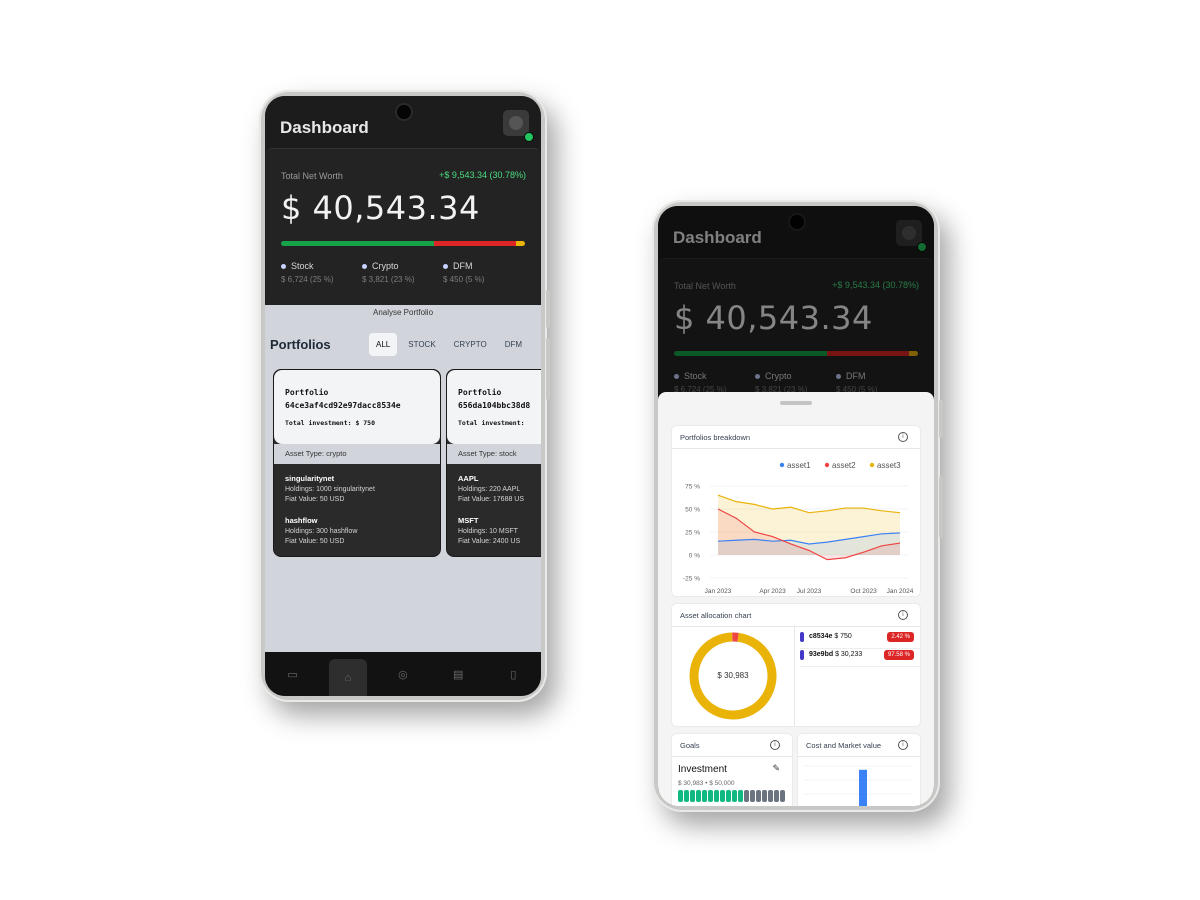  I want to click on net-worth-change: +$ 9,543.34 (30.78%), so click(482, 175).